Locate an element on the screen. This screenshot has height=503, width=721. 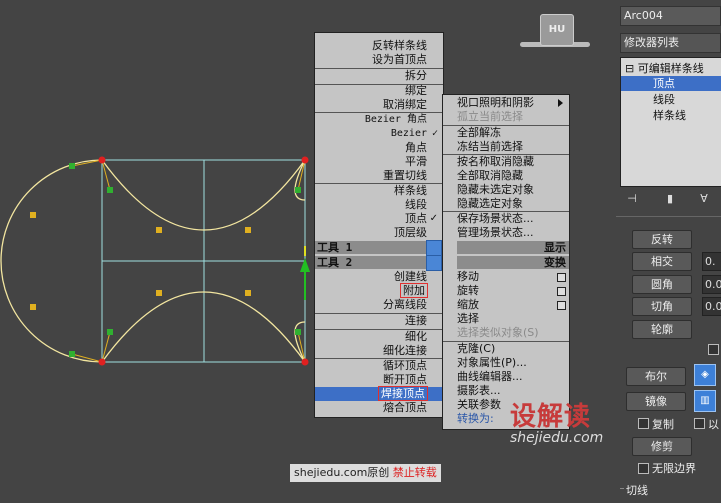
grid-lines is located at coordinates (203, 261).